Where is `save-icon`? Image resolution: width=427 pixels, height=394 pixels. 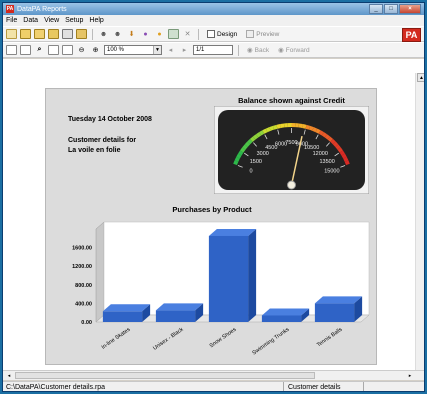 save-icon is located at coordinates (39, 34).